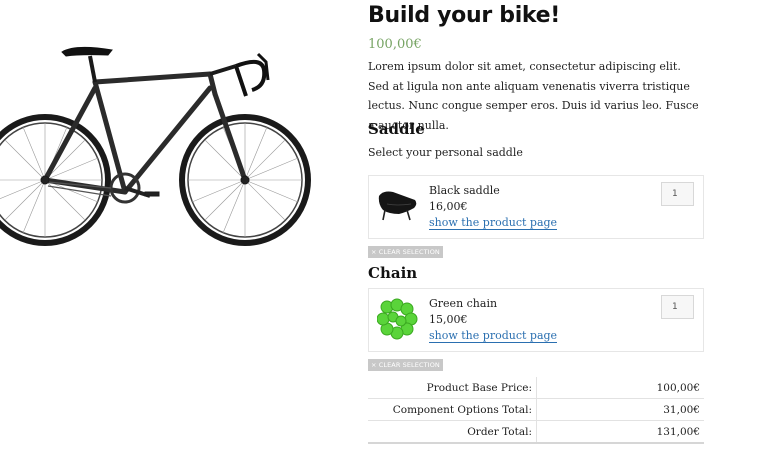 This screenshot has width=769, height=450. I want to click on base-price-value: 100,00€, so click(620, 388).